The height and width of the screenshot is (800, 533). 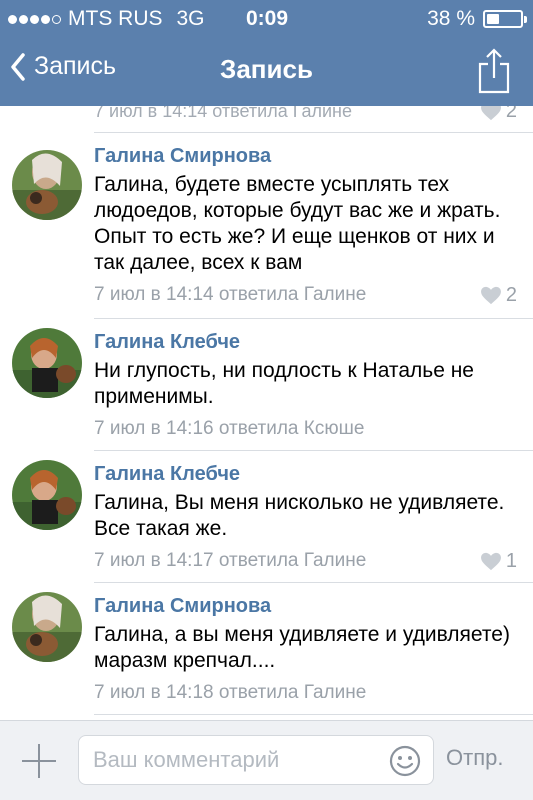 What do you see at coordinates (451, 18) in the screenshot?
I see `battery-percent: 38 %` at bounding box center [451, 18].